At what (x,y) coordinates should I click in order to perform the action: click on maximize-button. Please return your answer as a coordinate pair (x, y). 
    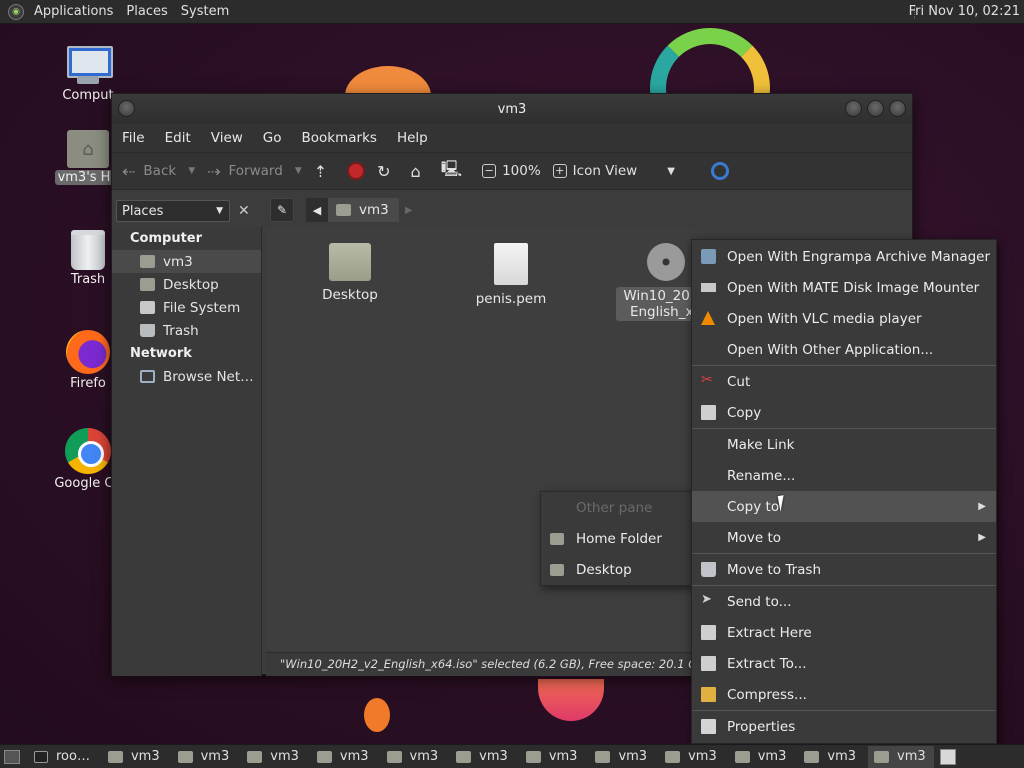
    Looking at the image, I should click on (875, 108).